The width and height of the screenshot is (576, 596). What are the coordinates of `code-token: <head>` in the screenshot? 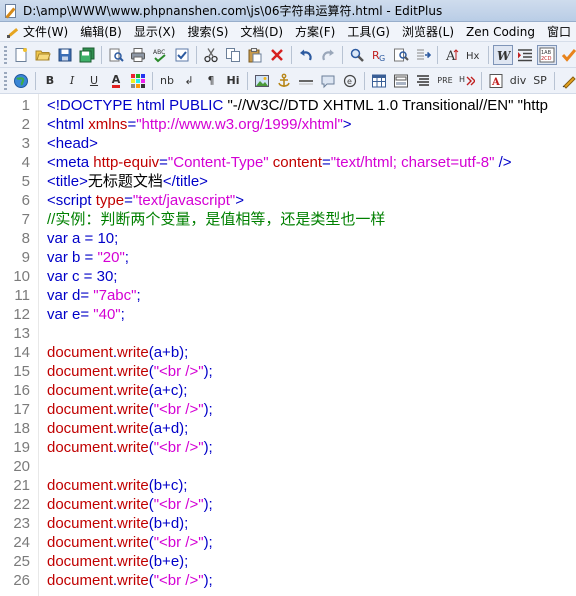 It's located at (72, 143).